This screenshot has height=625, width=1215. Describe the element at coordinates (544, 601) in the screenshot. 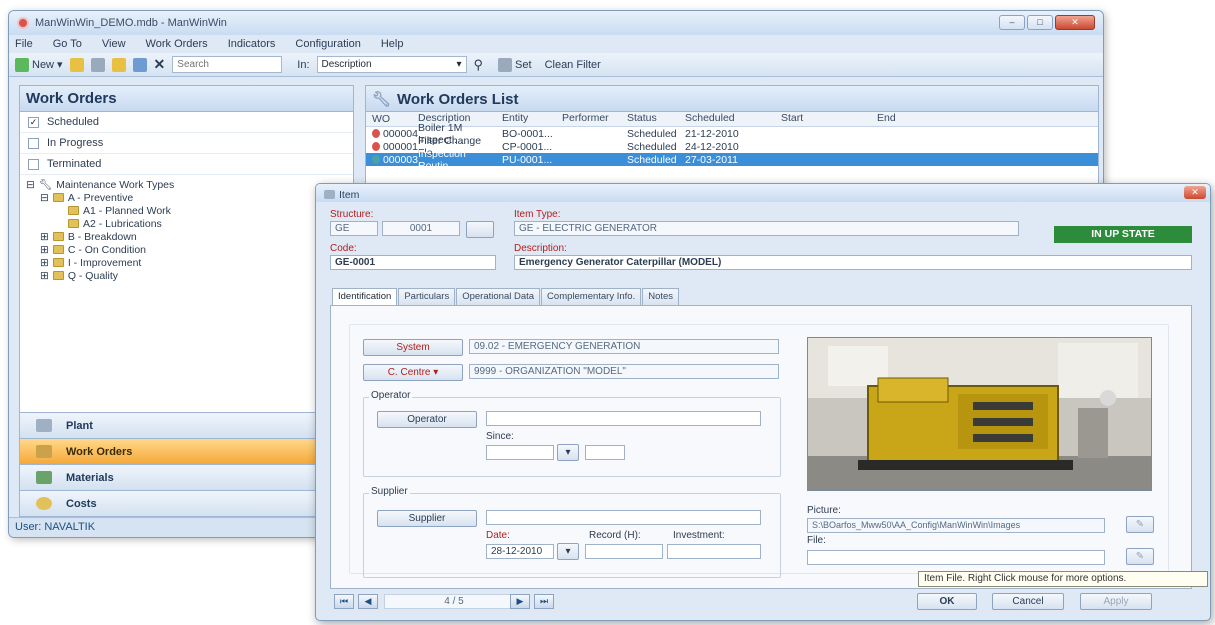

I see `last-record-button: ⏭` at that location.